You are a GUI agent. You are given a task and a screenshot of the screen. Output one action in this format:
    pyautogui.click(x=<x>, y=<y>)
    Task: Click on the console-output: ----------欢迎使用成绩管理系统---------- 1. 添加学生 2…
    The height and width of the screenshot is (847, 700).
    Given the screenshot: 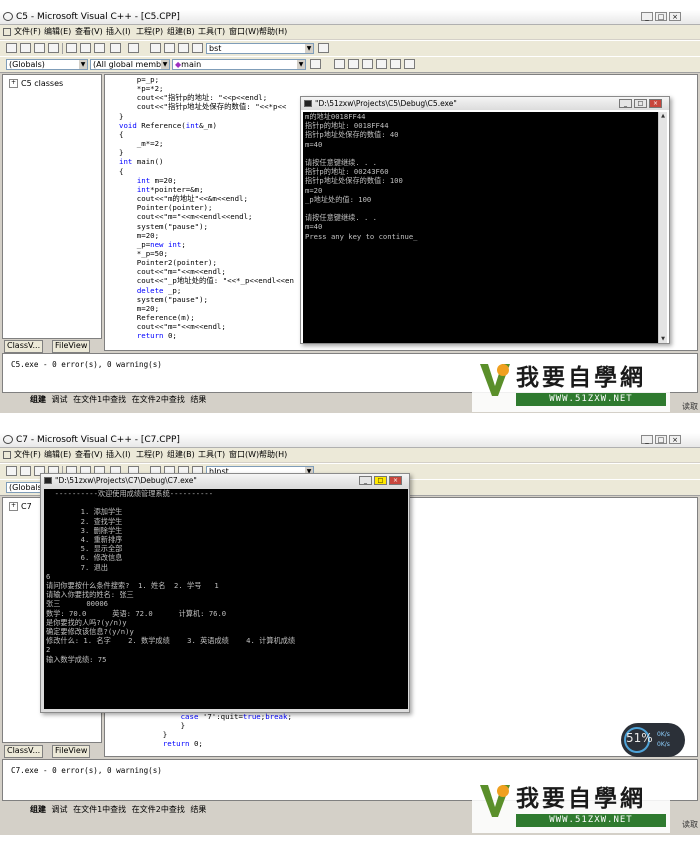 What is the action you would take?
    pyautogui.click(x=226, y=599)
    